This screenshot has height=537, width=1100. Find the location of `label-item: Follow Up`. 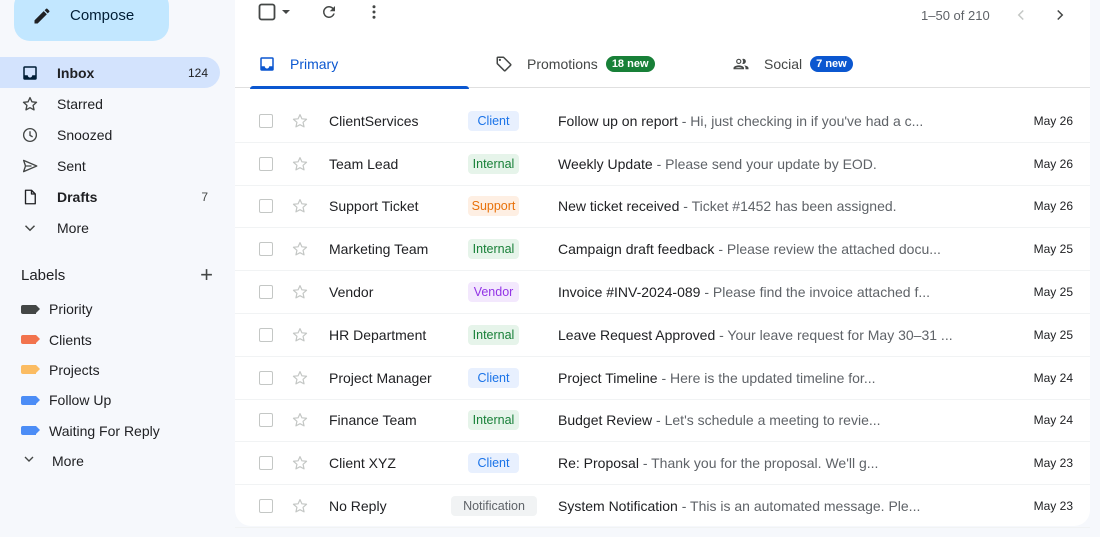

label-item: Follow Up is located at coordinates (110, 400).